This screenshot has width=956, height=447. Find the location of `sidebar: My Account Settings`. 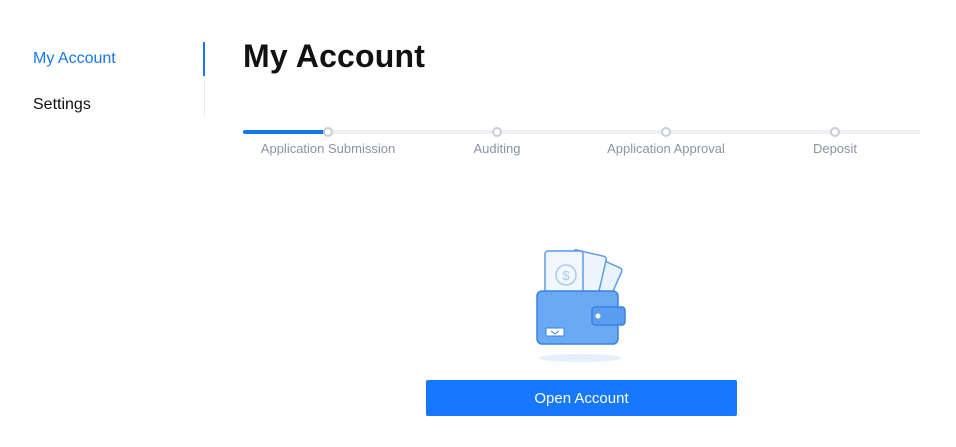

sidebar: My Account Settings is located at coordinates (102, 59).